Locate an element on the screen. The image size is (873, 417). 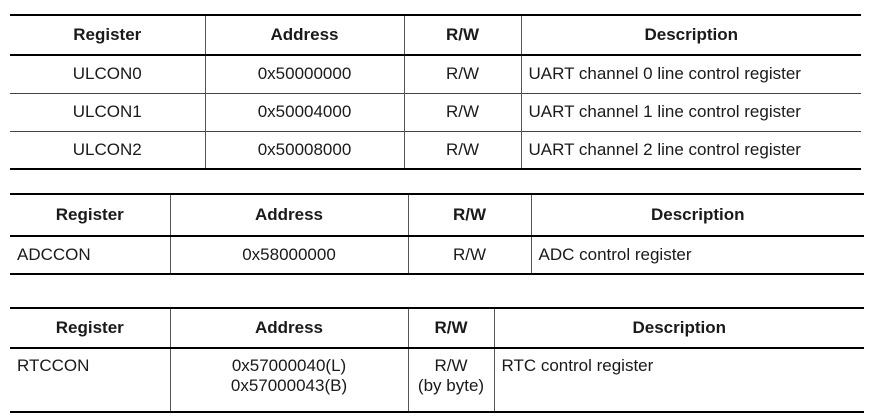
cell-description: ADC control register is located at coordinates (697, 255).